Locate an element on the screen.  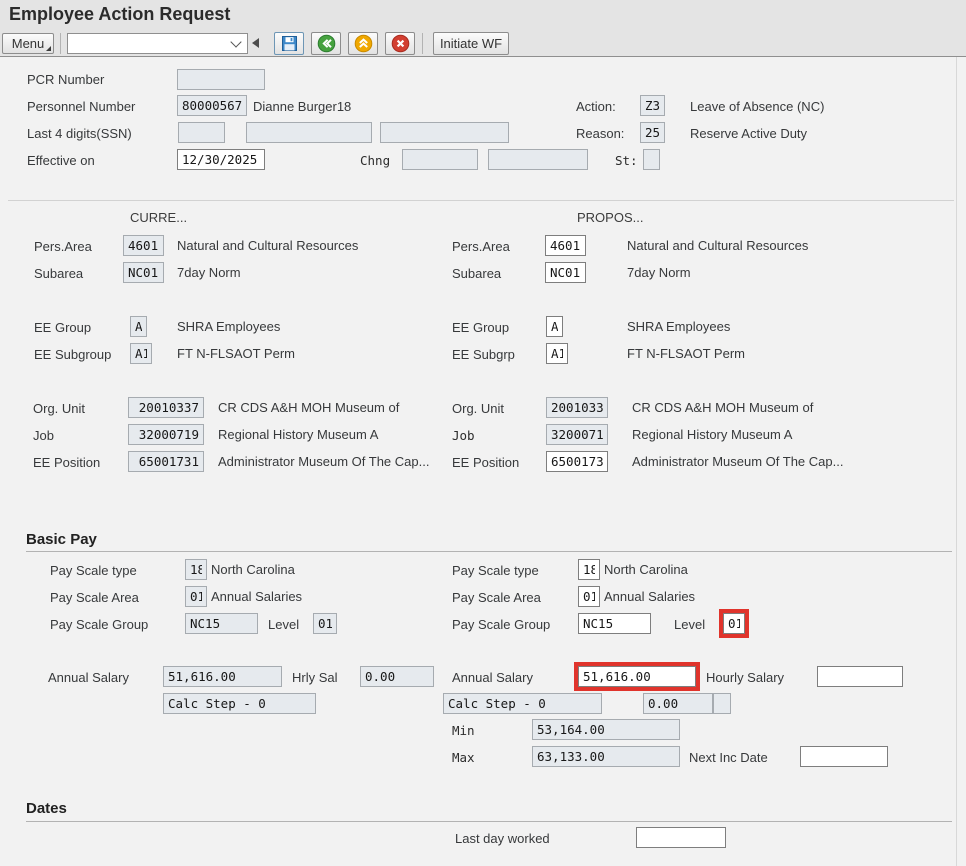
proposed-ee-position-label: EE Position is located at coordinates (486, 462).